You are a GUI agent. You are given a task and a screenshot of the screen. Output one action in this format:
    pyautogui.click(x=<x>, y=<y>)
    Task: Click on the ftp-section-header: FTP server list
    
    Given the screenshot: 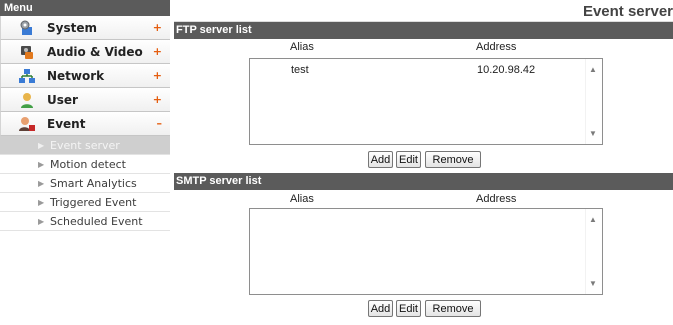 What is the action you would take?
    pyautogui.click(x=423, y=30)
    